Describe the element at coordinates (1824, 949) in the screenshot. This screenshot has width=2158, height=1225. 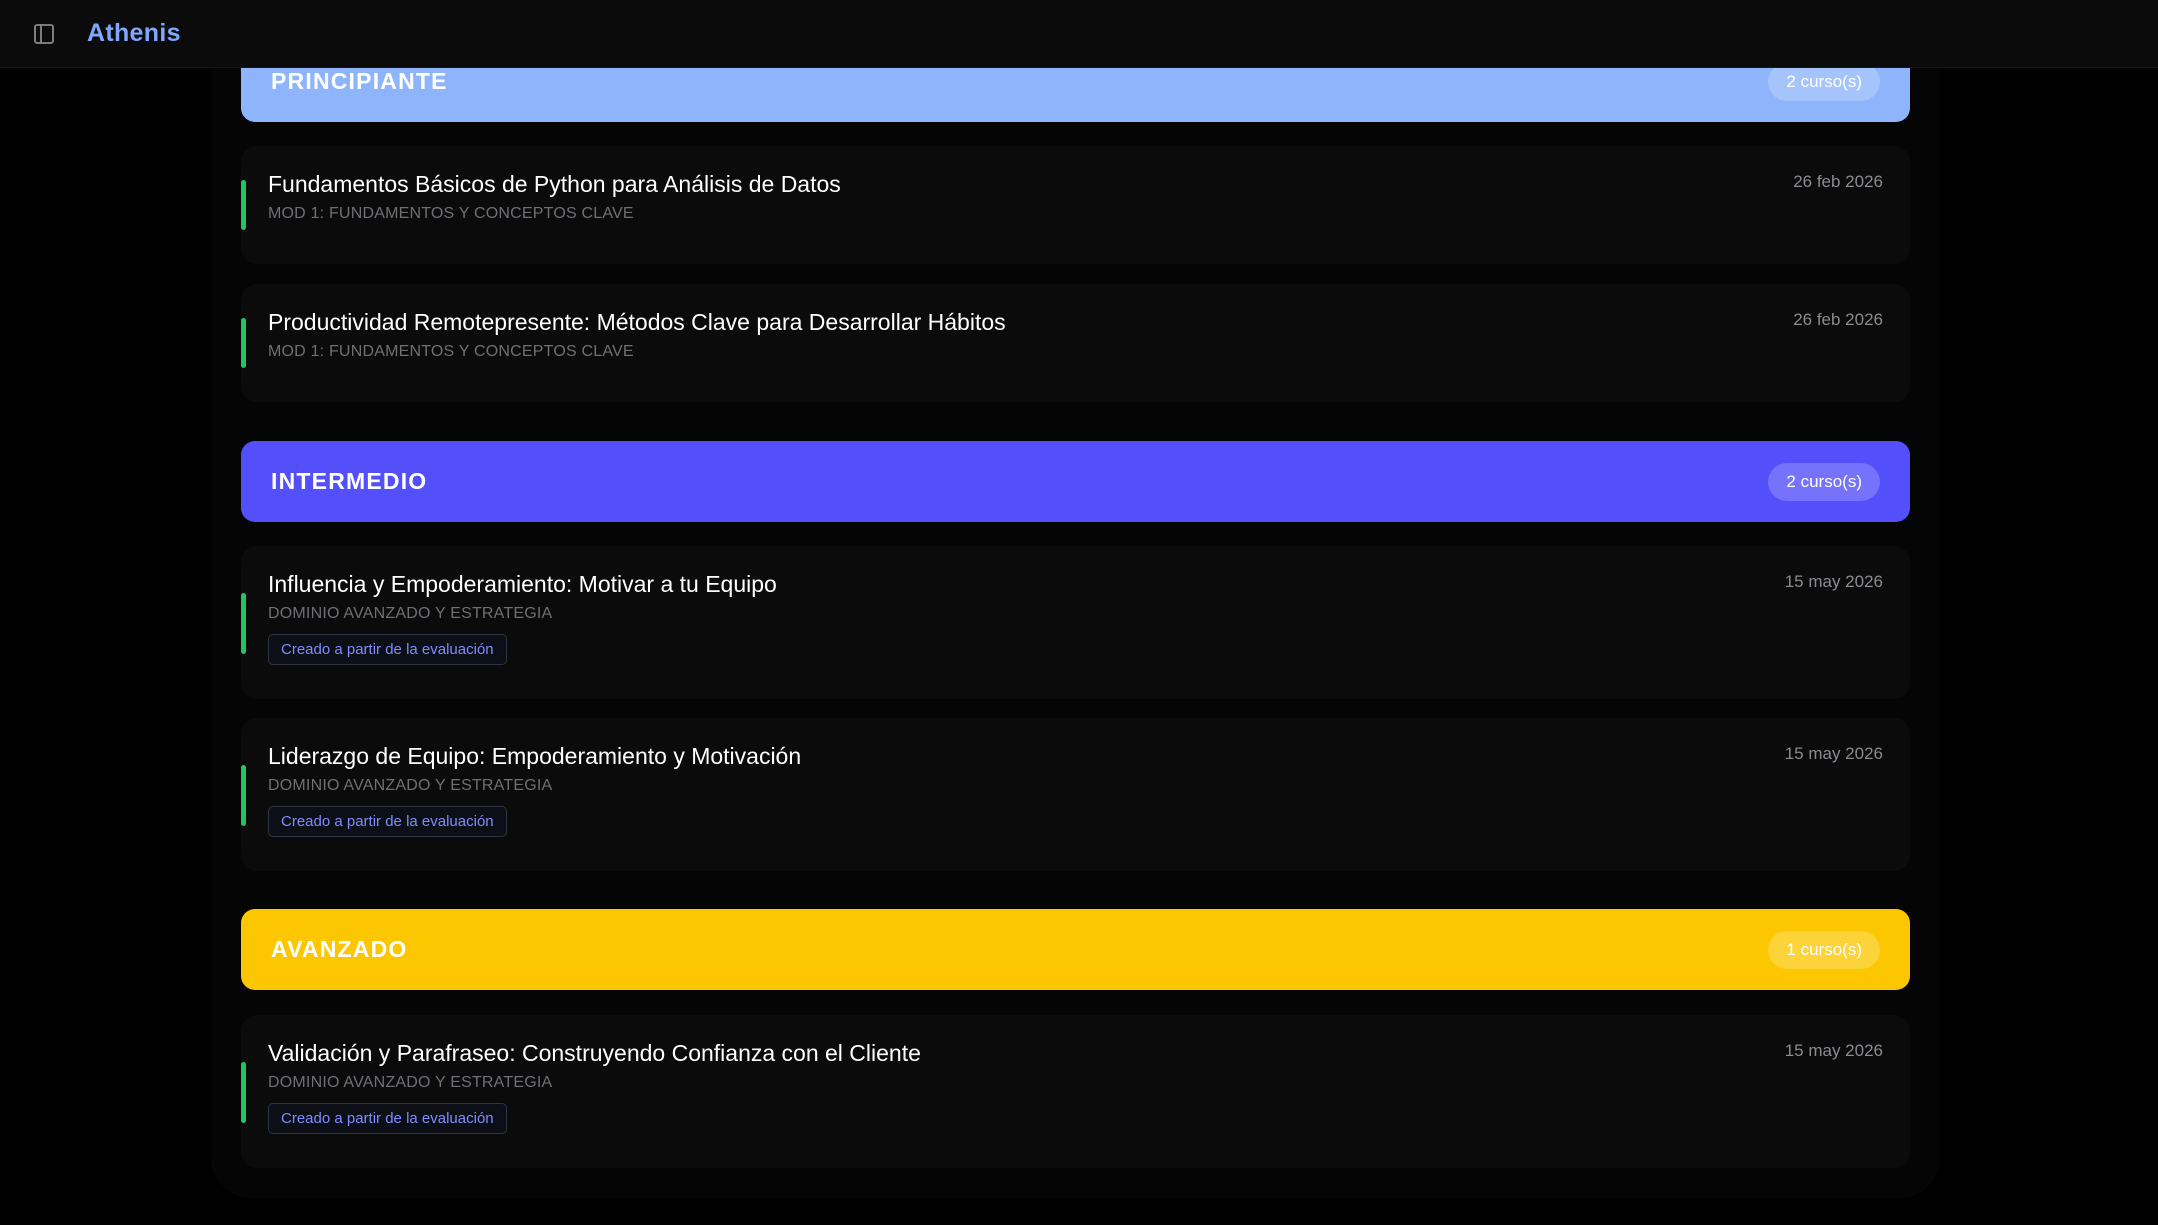
I see `level-count-badge: 1 curso(s)` at that location.